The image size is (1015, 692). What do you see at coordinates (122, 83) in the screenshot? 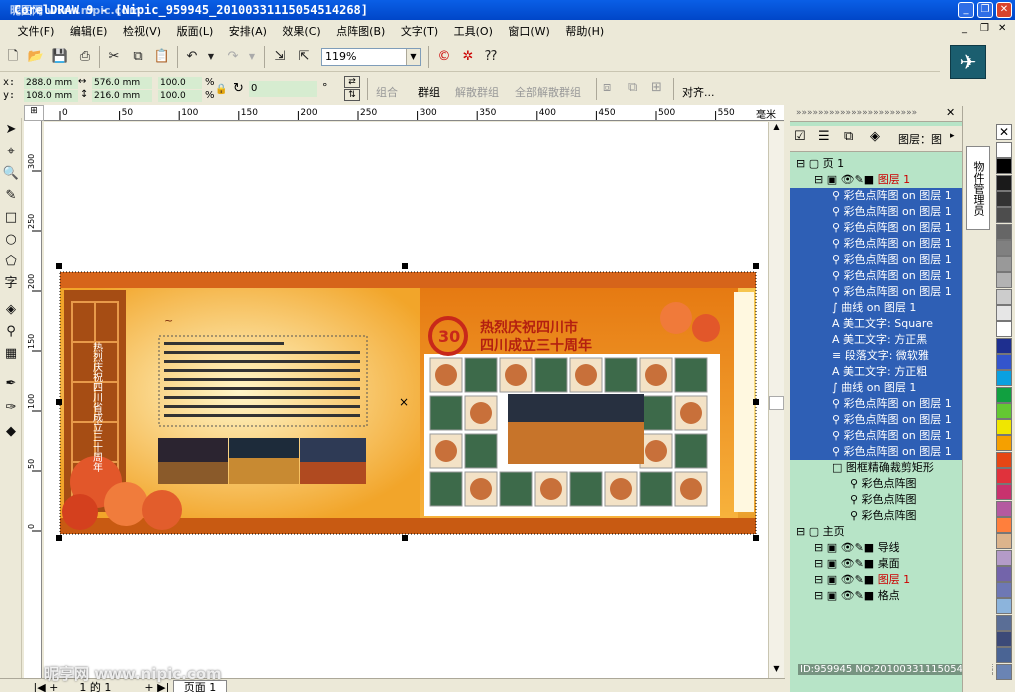
I see `width-field: 576.0 mm` at bounding box center [122, 83].